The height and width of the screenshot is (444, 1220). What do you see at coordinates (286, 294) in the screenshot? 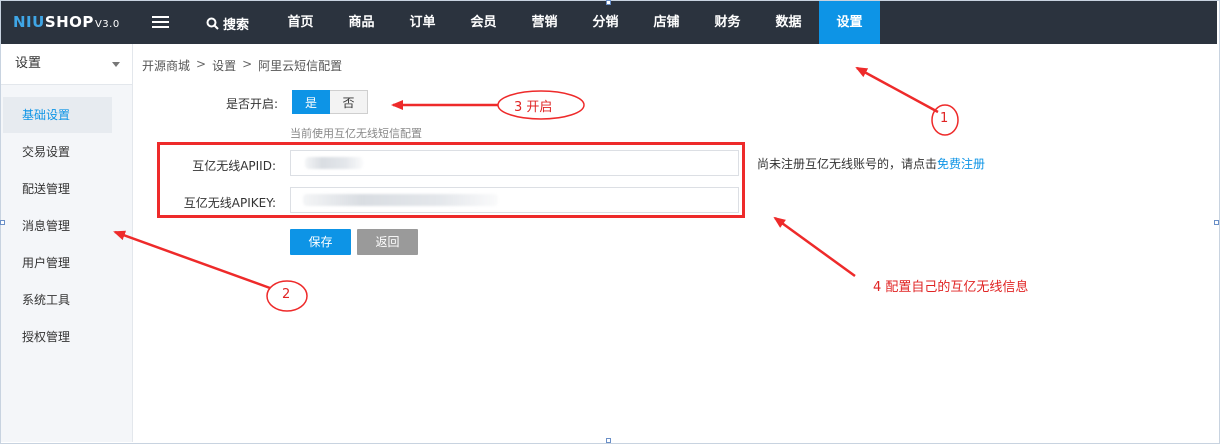
I see `annotation-label-2: 2` at bounding box center [286, 294].